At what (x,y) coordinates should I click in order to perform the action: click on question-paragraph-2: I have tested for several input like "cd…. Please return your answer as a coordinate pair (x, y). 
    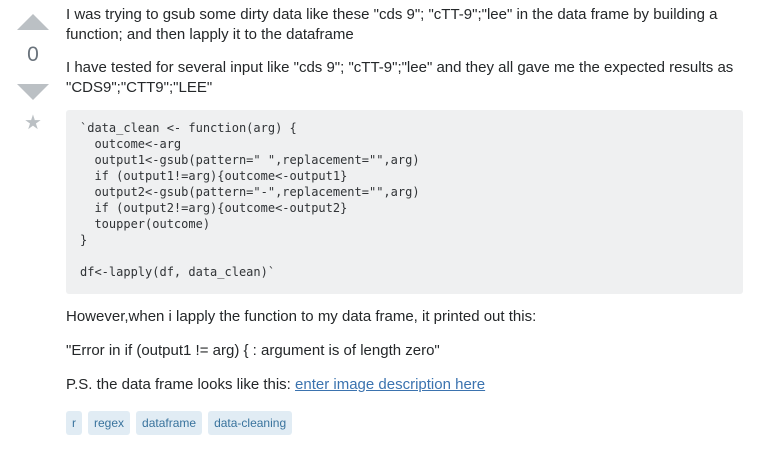
    Looking at the image, I should click on (400, 77).